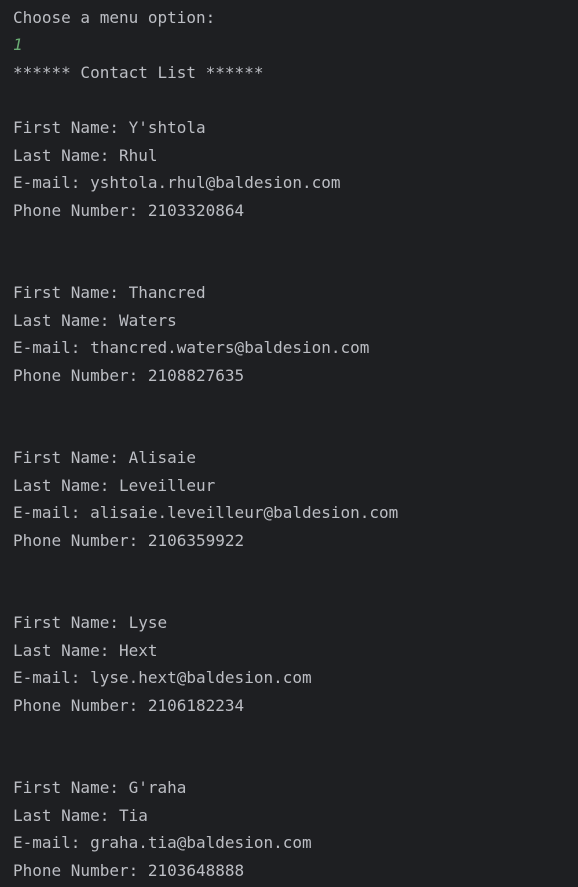 The height and width of the screenshot is (887, 578). I want to click on email-value: thancred.waters@baldesion.com, so click(230, 347).